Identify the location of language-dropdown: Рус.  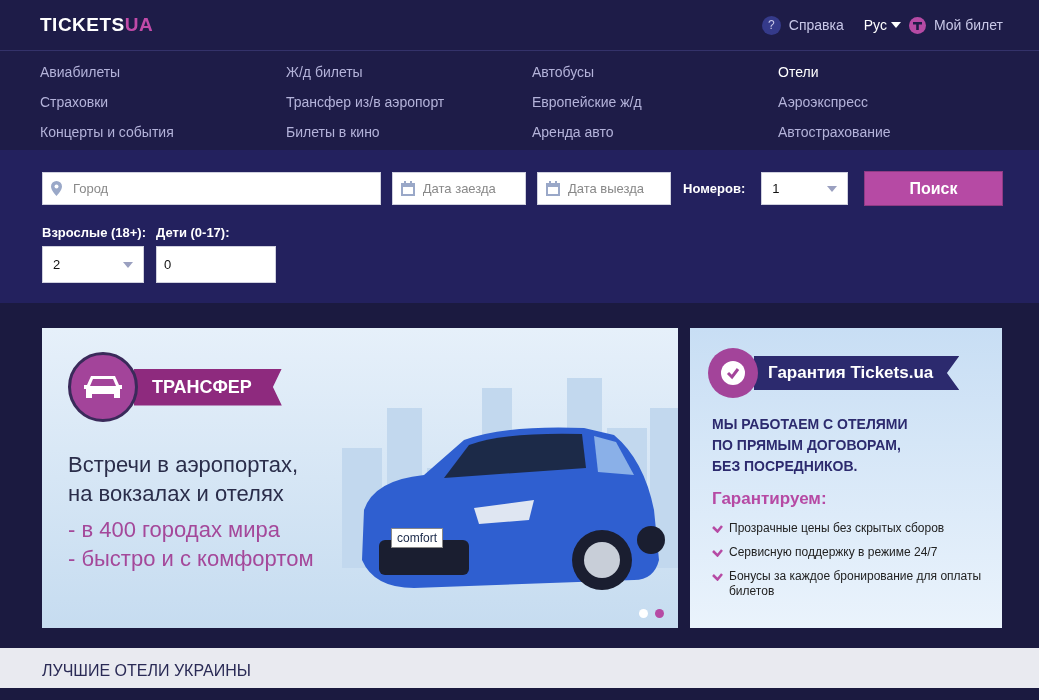
(882, 25).